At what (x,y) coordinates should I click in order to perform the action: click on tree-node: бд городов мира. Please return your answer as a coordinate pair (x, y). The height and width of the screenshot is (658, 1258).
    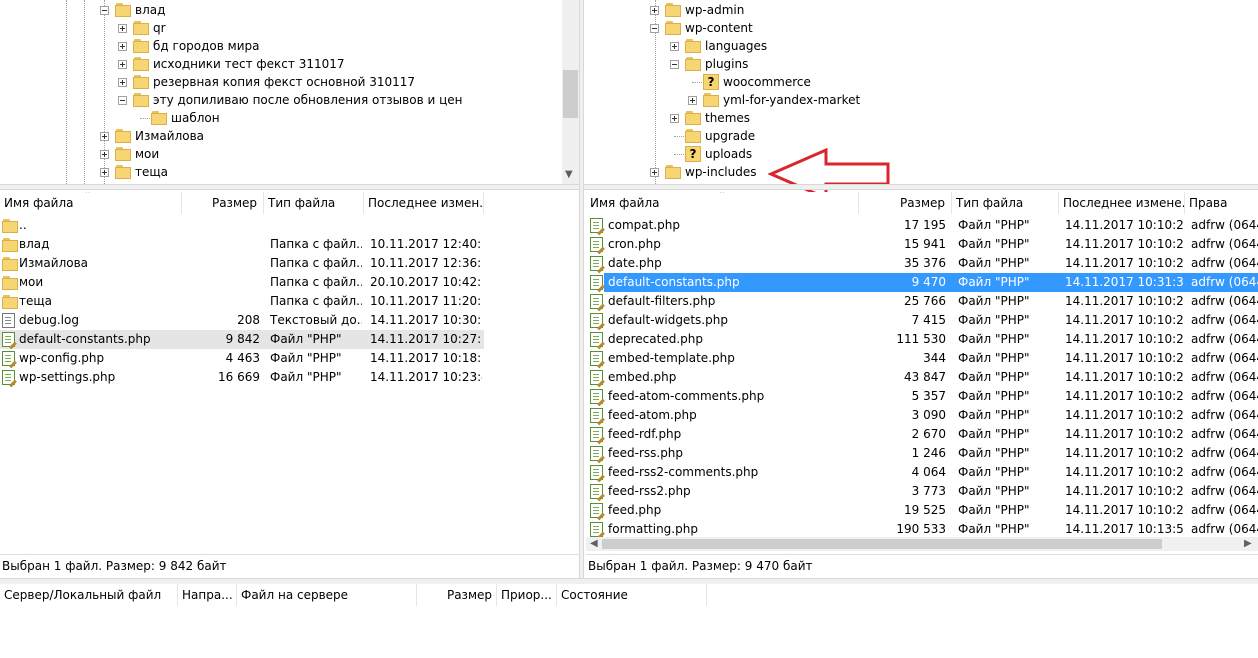
    Looking at the image, I should click on (280, 46).